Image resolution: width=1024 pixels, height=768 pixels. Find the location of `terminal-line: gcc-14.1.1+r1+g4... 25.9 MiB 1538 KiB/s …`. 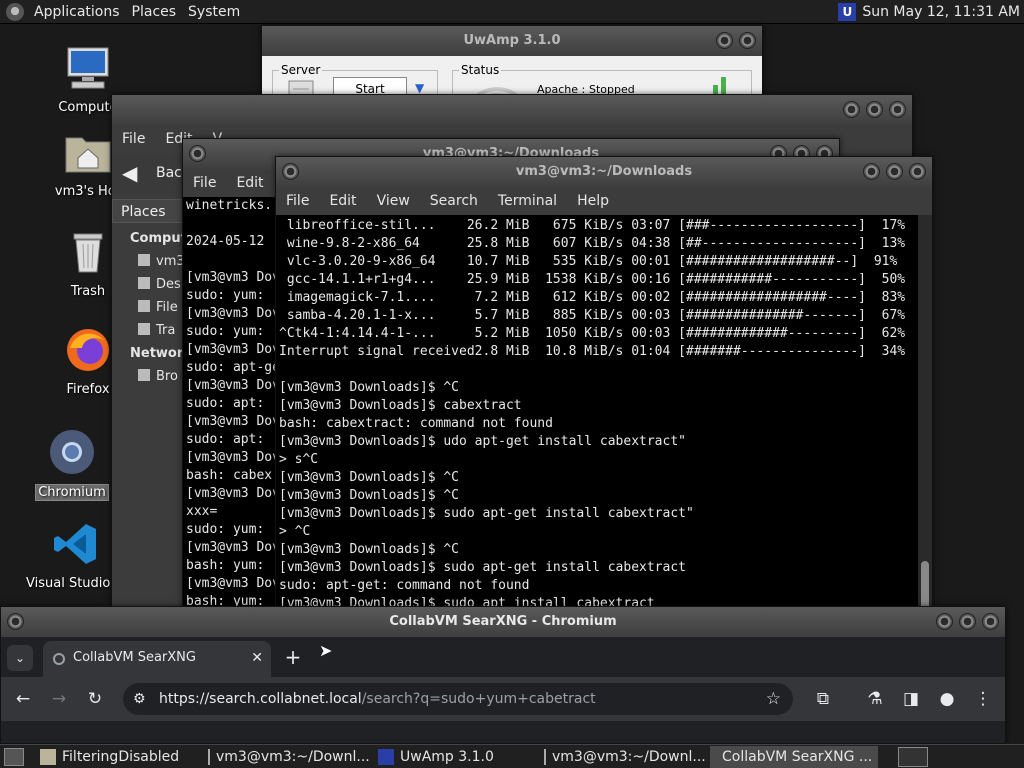

terminal-line: gcc-14.1.1+r1+g4... 25.9 MiB 1538 KiB/s … is located at coordinates (592, 279).